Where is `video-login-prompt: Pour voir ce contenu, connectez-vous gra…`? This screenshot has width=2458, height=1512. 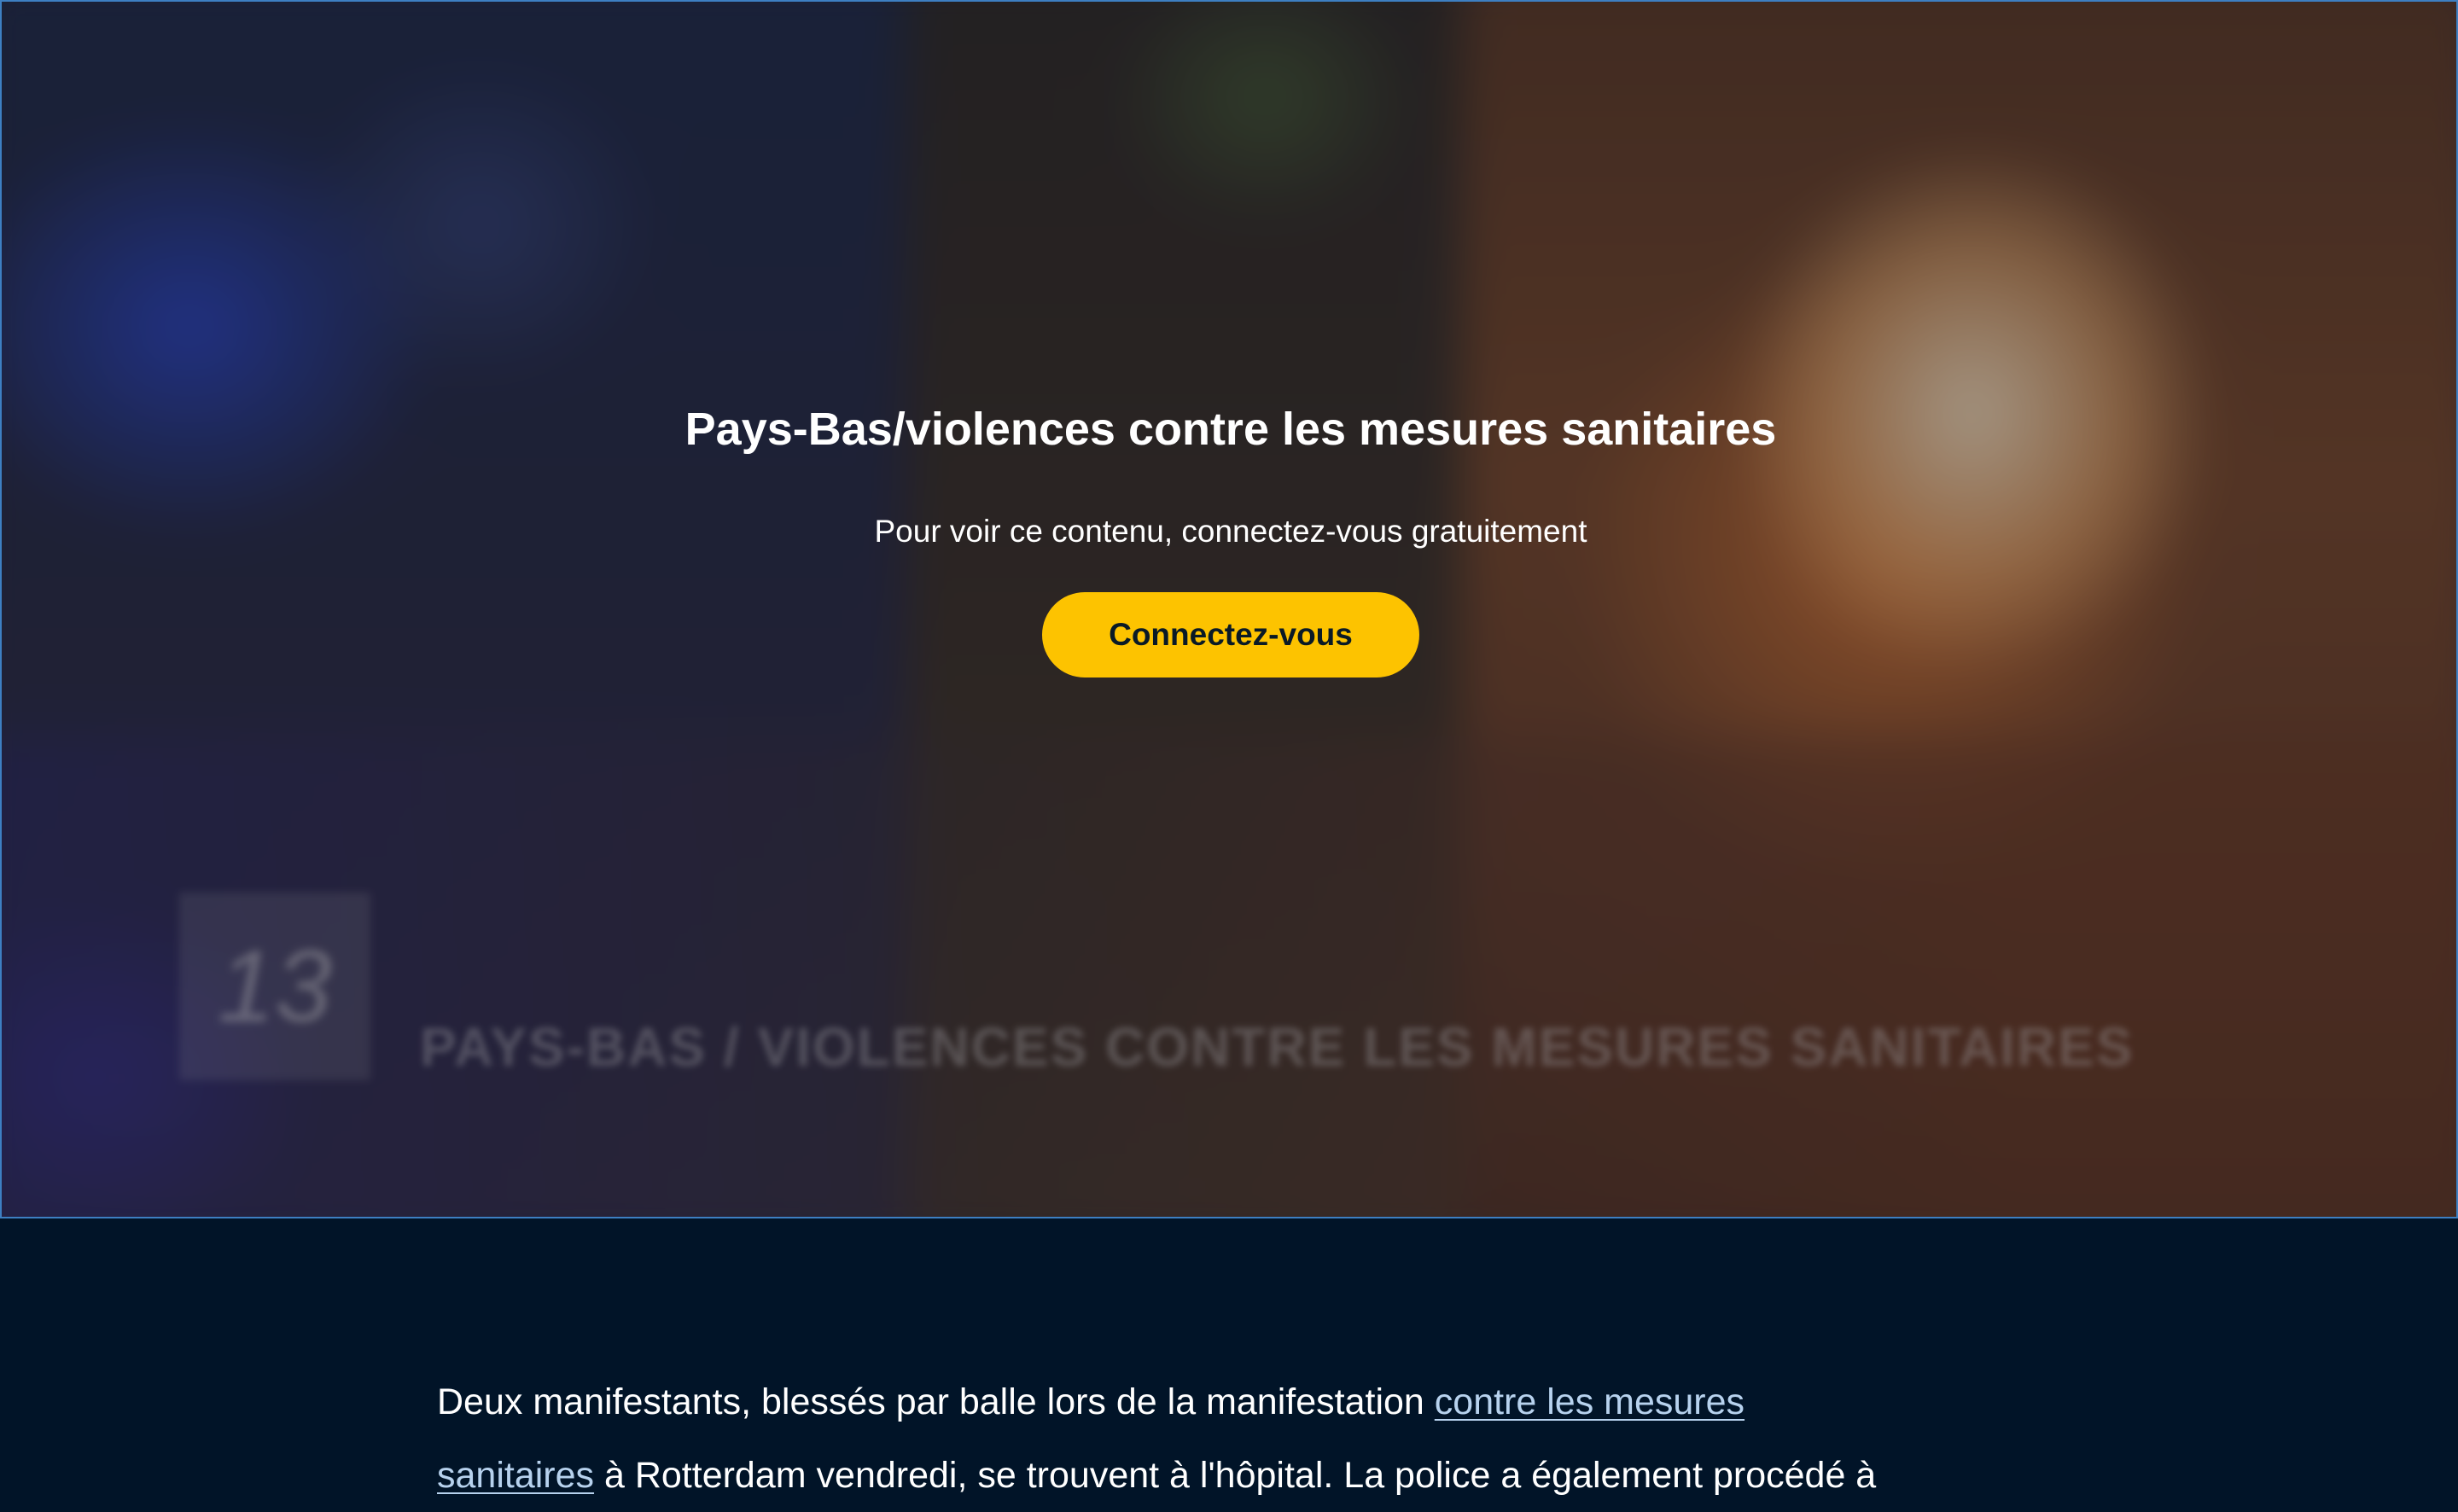
video-login-prompt: Pour voir ce contenu, connectez-vous gra… is located at coordinates (1230, 531).